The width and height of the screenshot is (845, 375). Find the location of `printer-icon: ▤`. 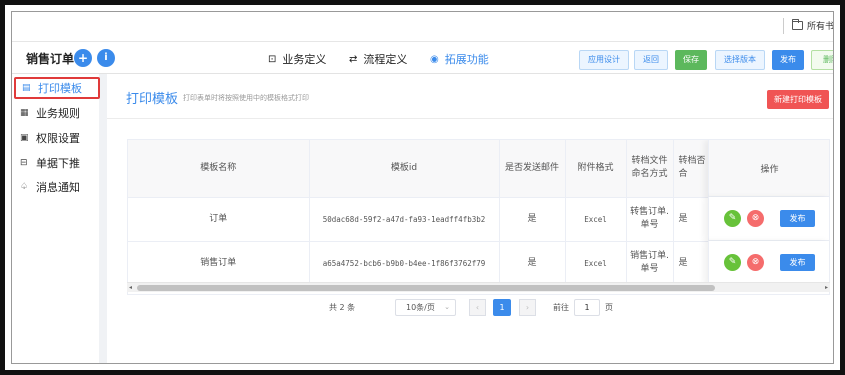

printer-icon: ▤ is located at coordinates (26, 88).